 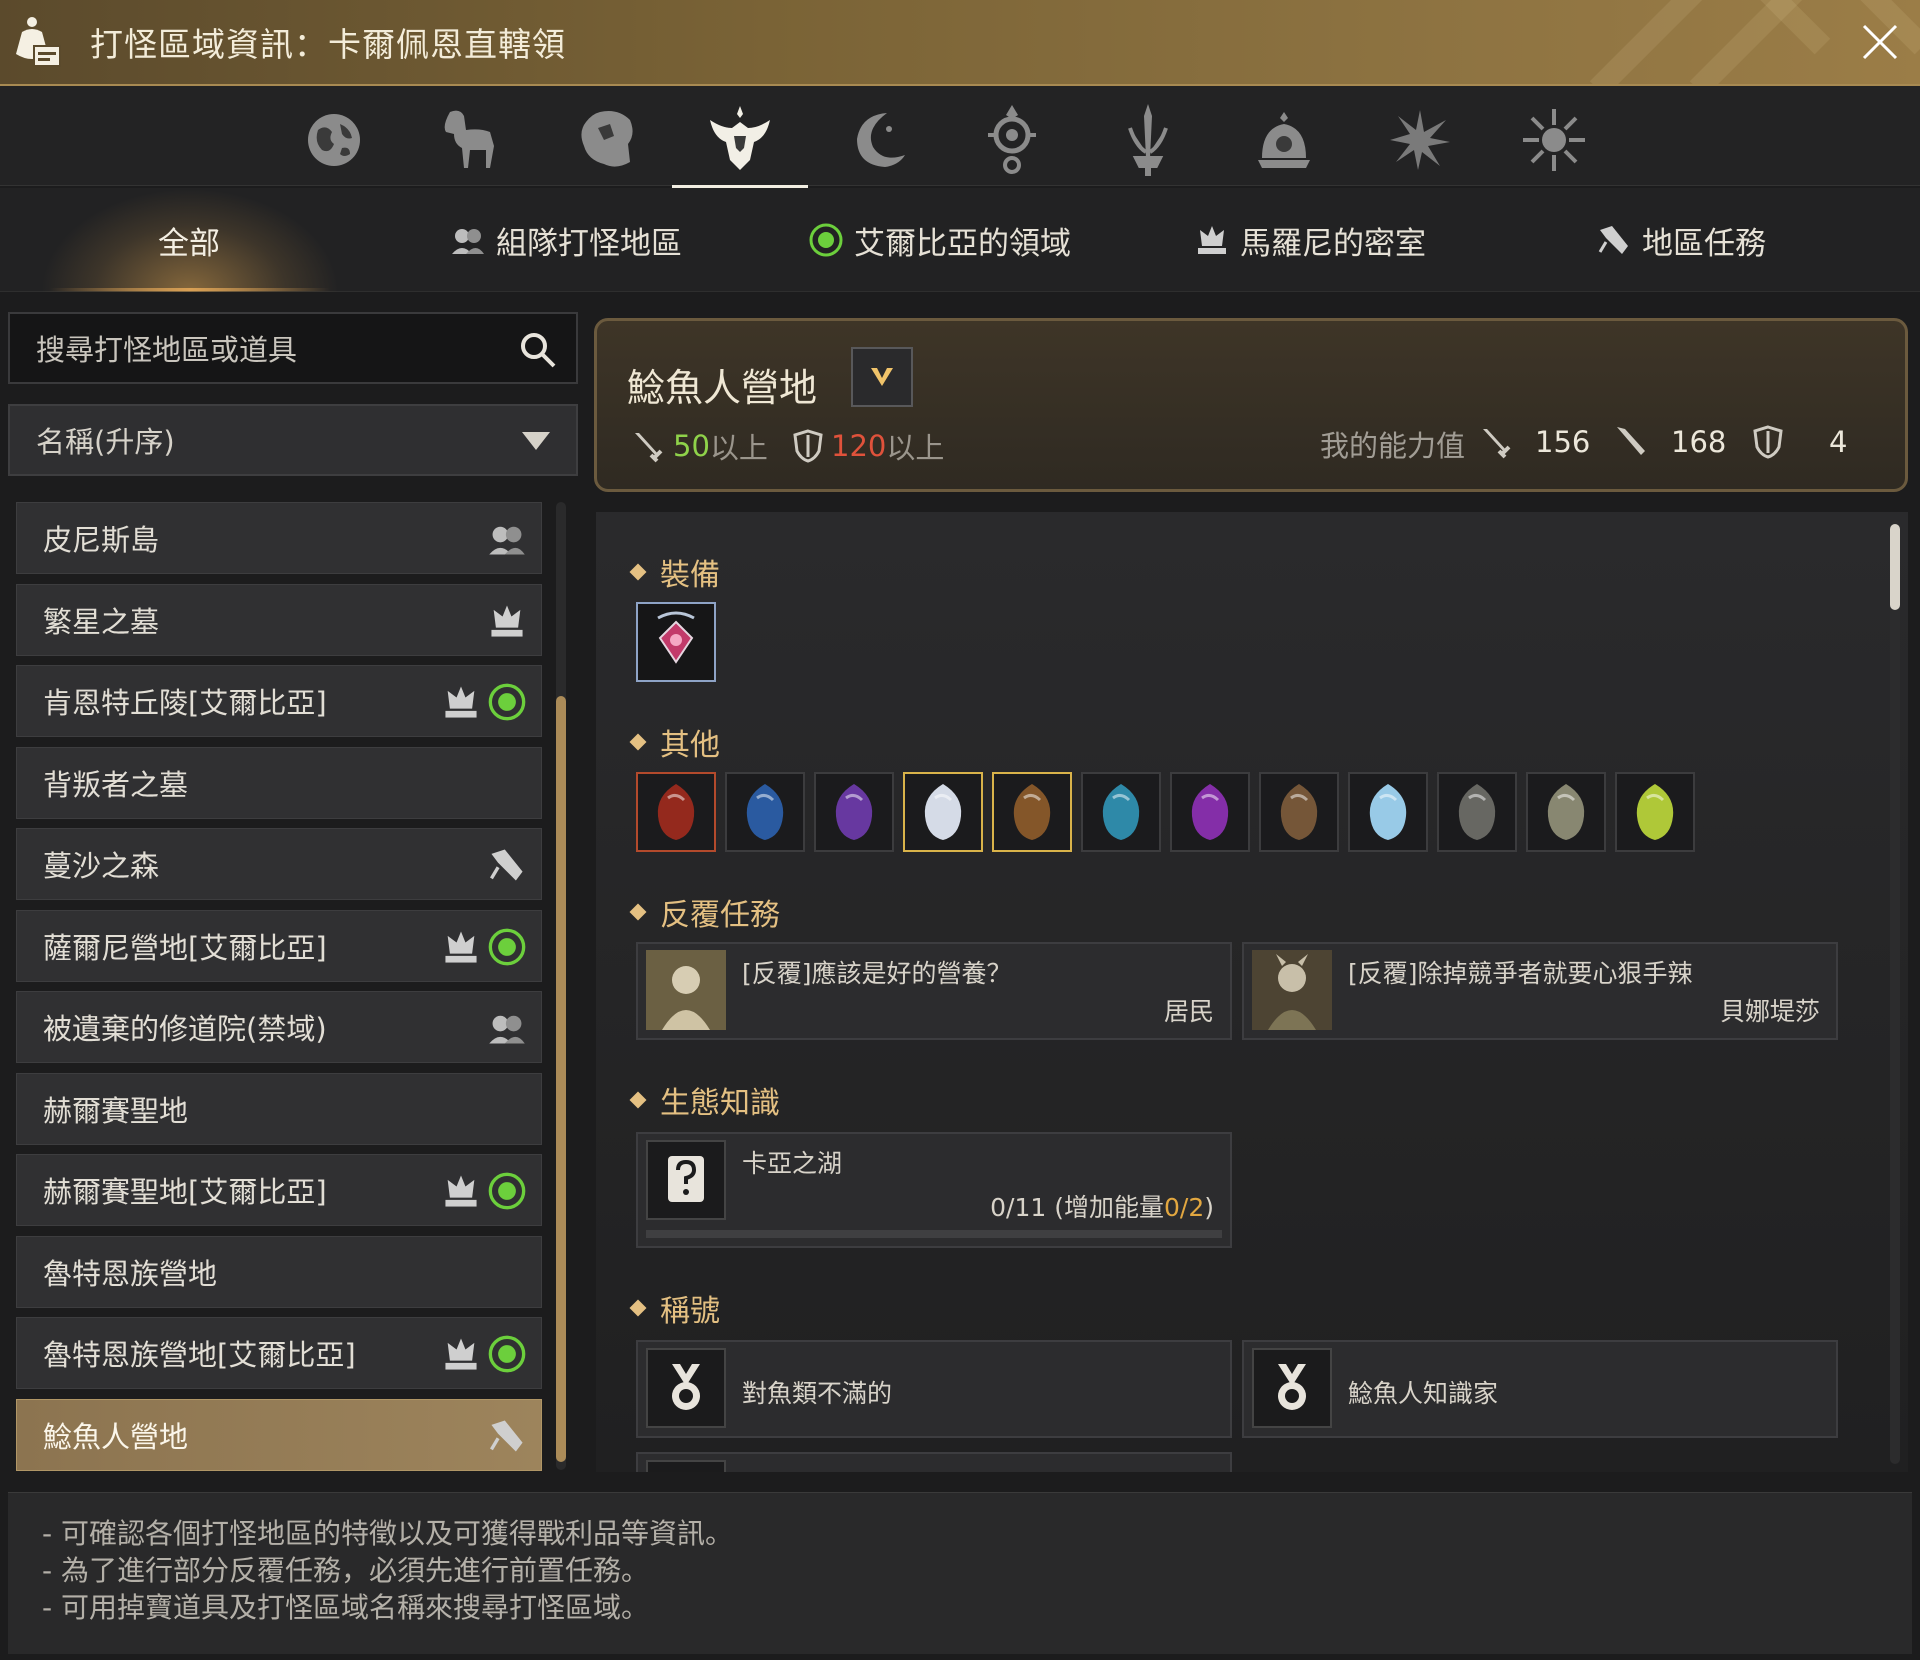 I want to click on purple-stone-icon, so click(x=854, y=812).